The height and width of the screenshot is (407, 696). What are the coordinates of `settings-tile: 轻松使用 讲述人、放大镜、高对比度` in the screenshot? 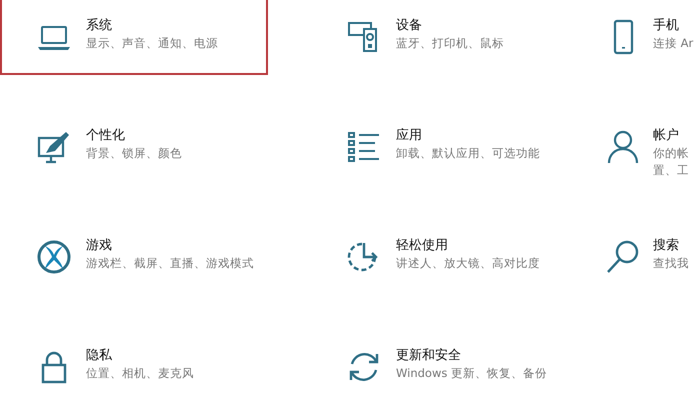 It's located at (444, 256).